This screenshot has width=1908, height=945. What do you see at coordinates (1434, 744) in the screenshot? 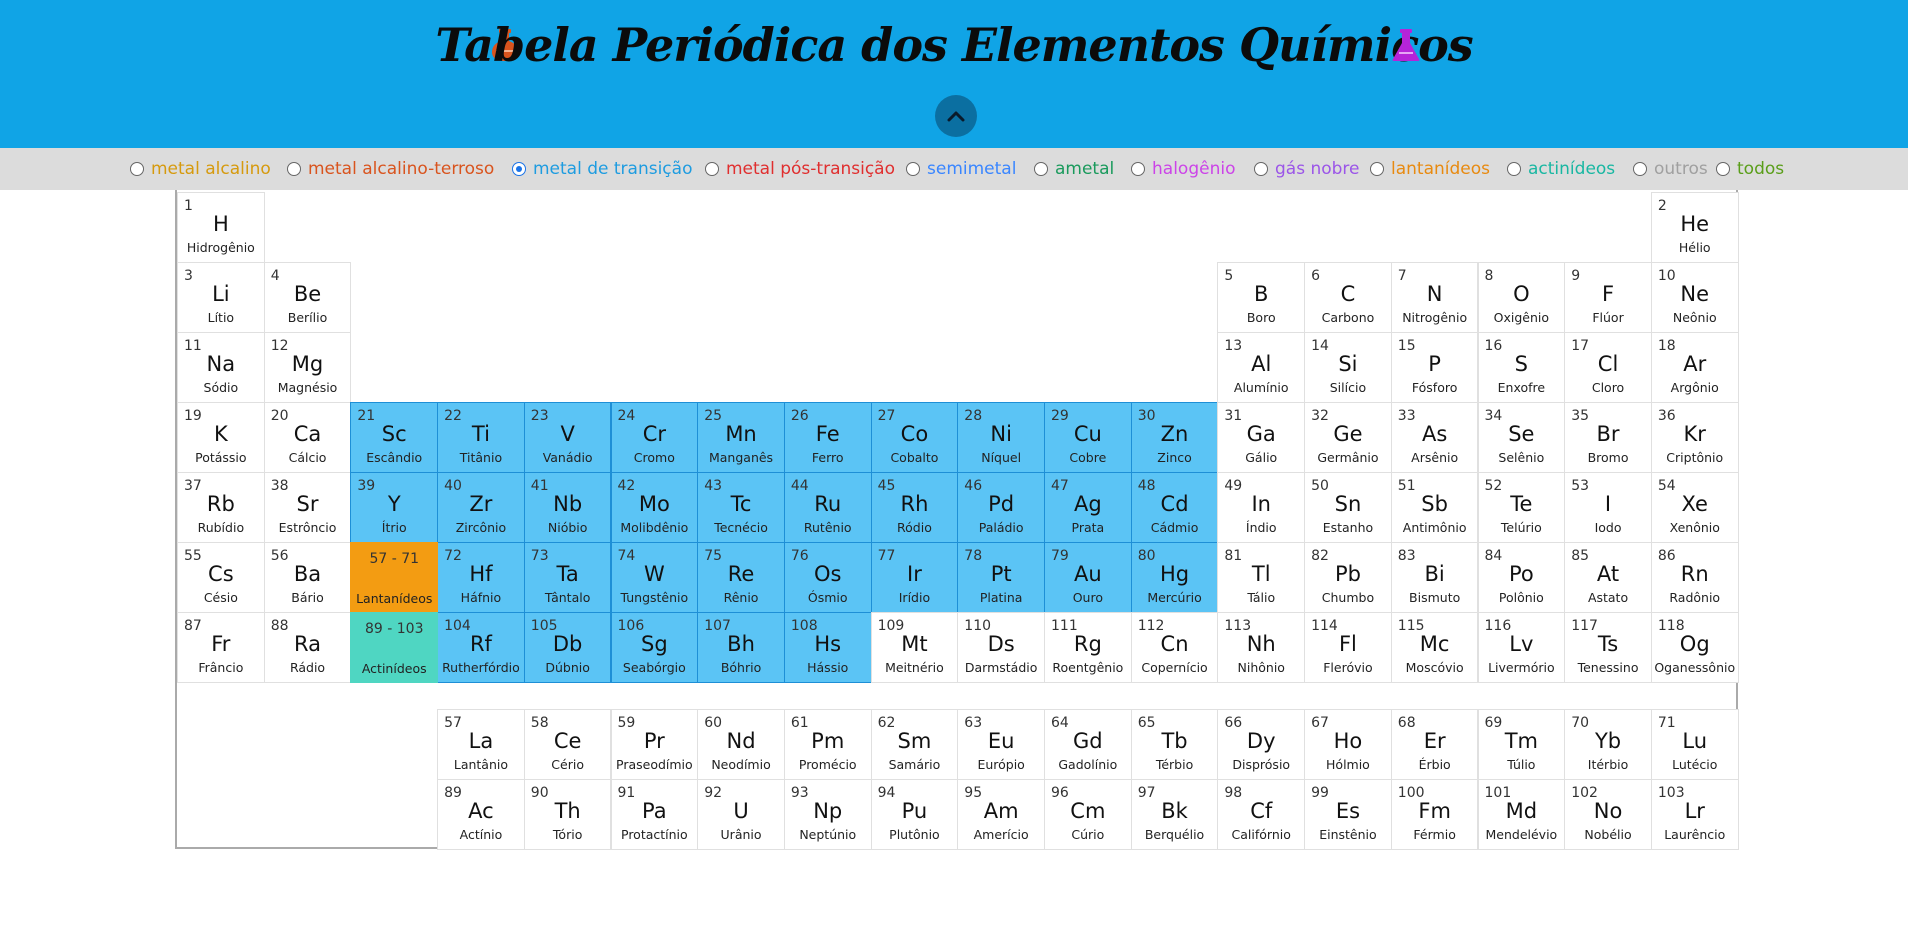
I see `element-cell-er: 68 Er Érbio` at bounding box center [1434, 744].